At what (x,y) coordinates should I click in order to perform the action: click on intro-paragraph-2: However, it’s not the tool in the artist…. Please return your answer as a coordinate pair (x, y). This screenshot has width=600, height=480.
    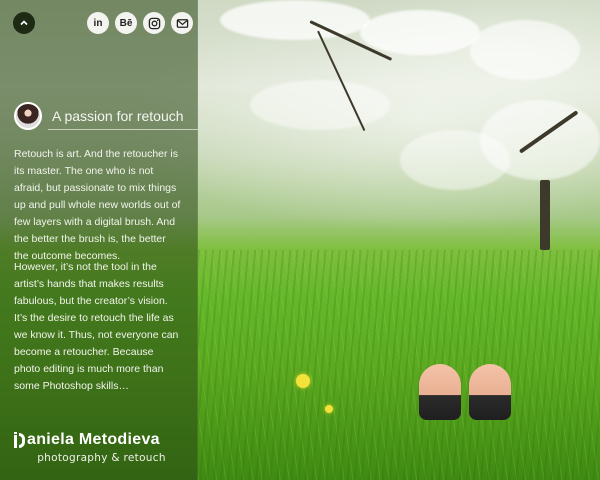
    Looking at the image, I should click on (96, 326).